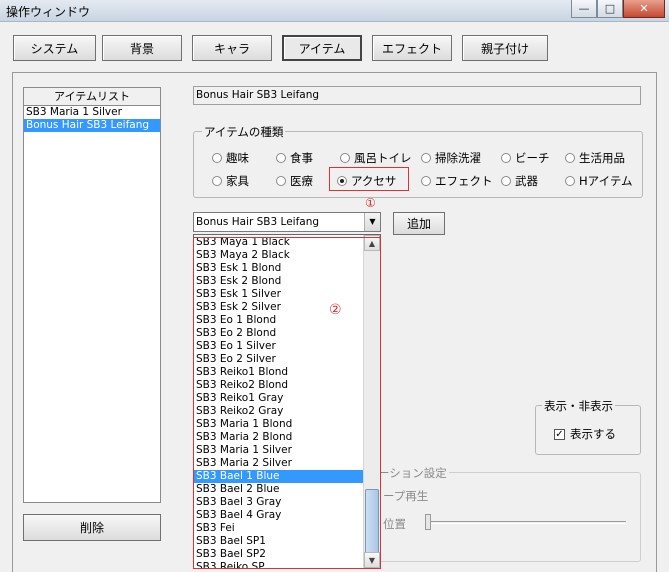 Image resolution: width=669 pixels, height=572 pixels. Describe the element at coordinates (417, 95) in the screenshot. I see `item-name-field: Bonus Hair SB3 Leifang` at that location.